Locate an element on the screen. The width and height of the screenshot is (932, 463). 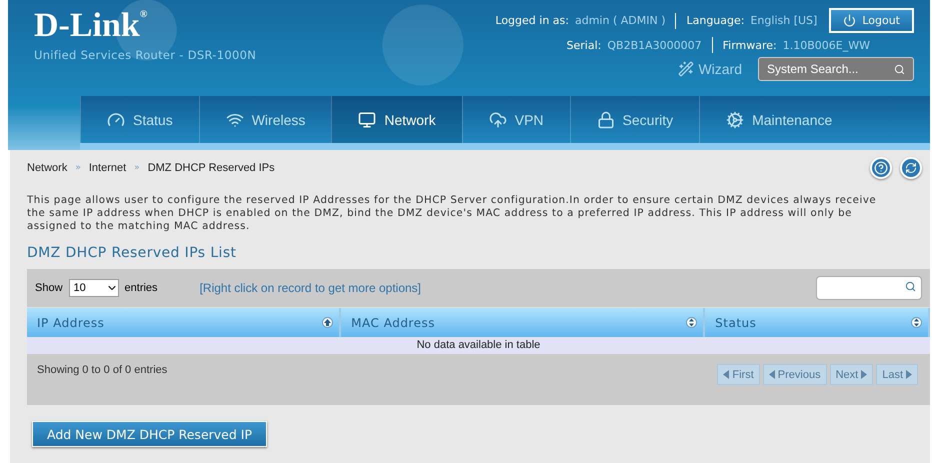
help-button is located at coordinates (881, 168).